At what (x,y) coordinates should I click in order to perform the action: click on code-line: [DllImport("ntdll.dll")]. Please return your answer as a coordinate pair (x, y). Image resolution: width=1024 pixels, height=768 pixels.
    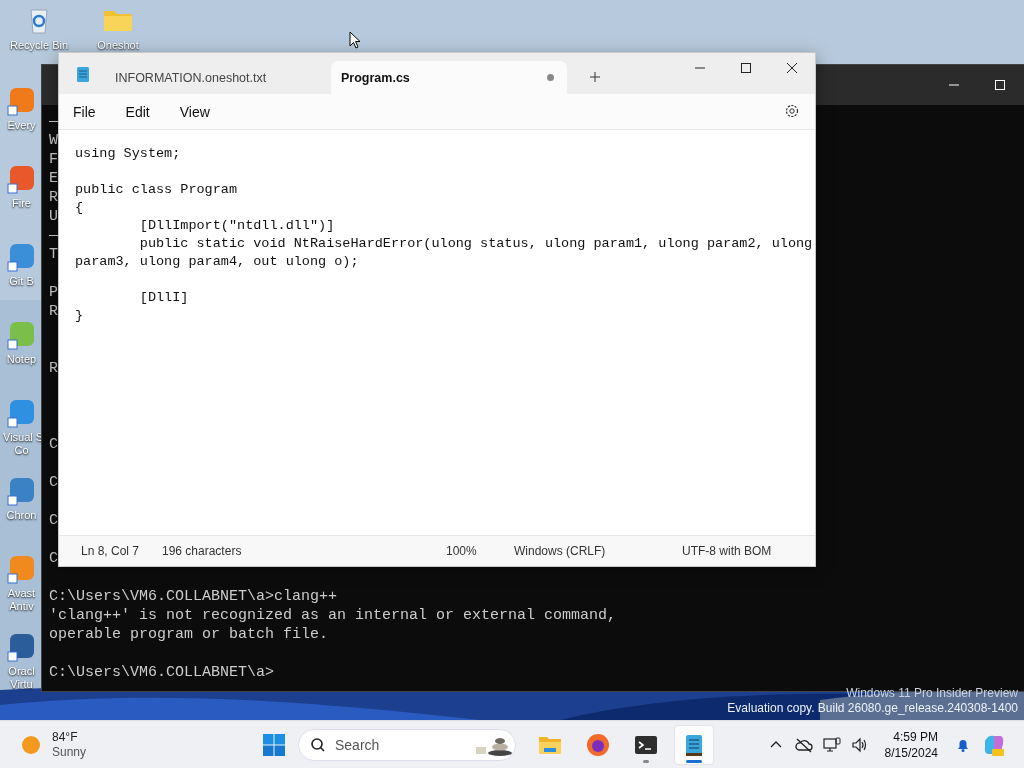
    Looking at the image, I should click on (236, 225).